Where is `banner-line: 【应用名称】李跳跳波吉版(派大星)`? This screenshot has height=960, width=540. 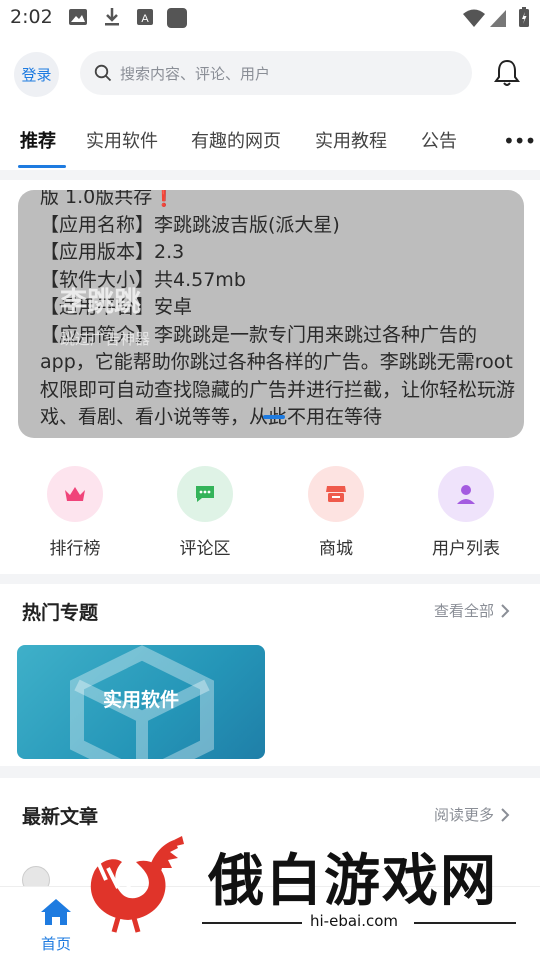 banner-line: 【应用名称】李跳跳波吉版(派大星) is located at coordinates (190, 224).